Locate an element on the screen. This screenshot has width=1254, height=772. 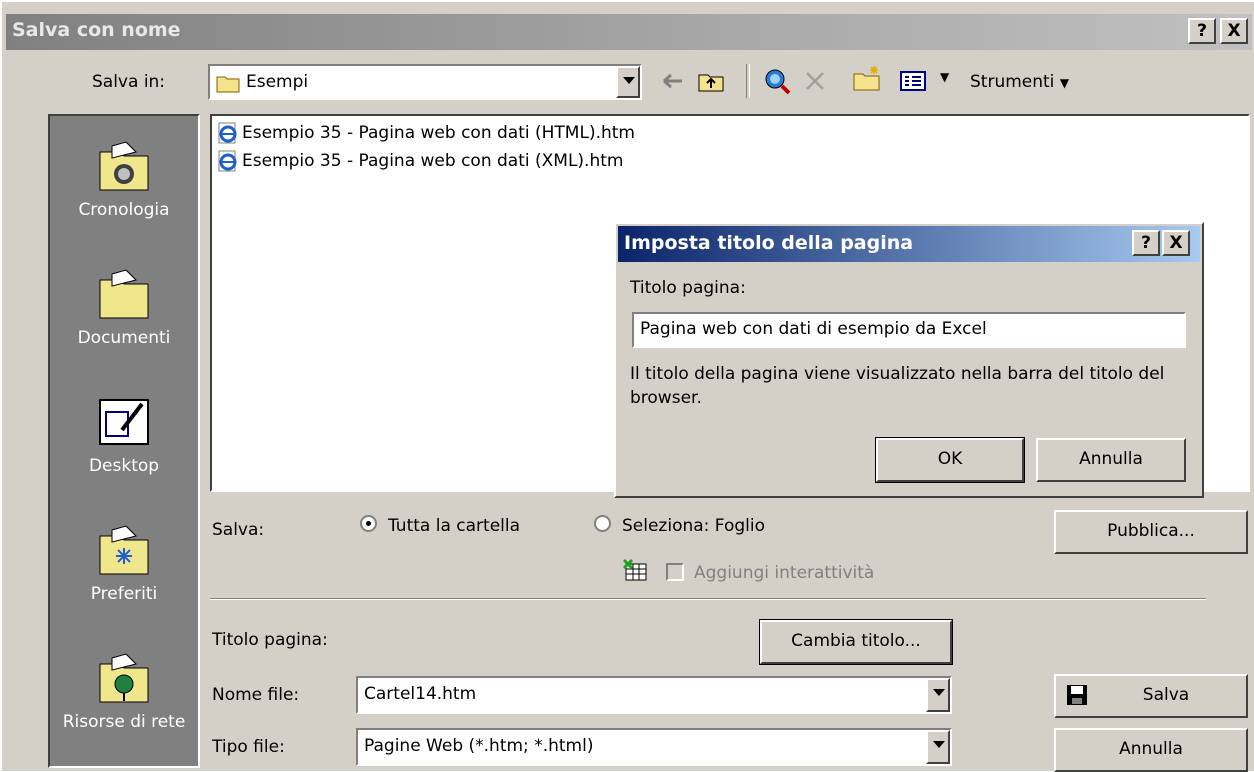
views-dropdown-arrow: ▼ is located at coordinates (944, 77).